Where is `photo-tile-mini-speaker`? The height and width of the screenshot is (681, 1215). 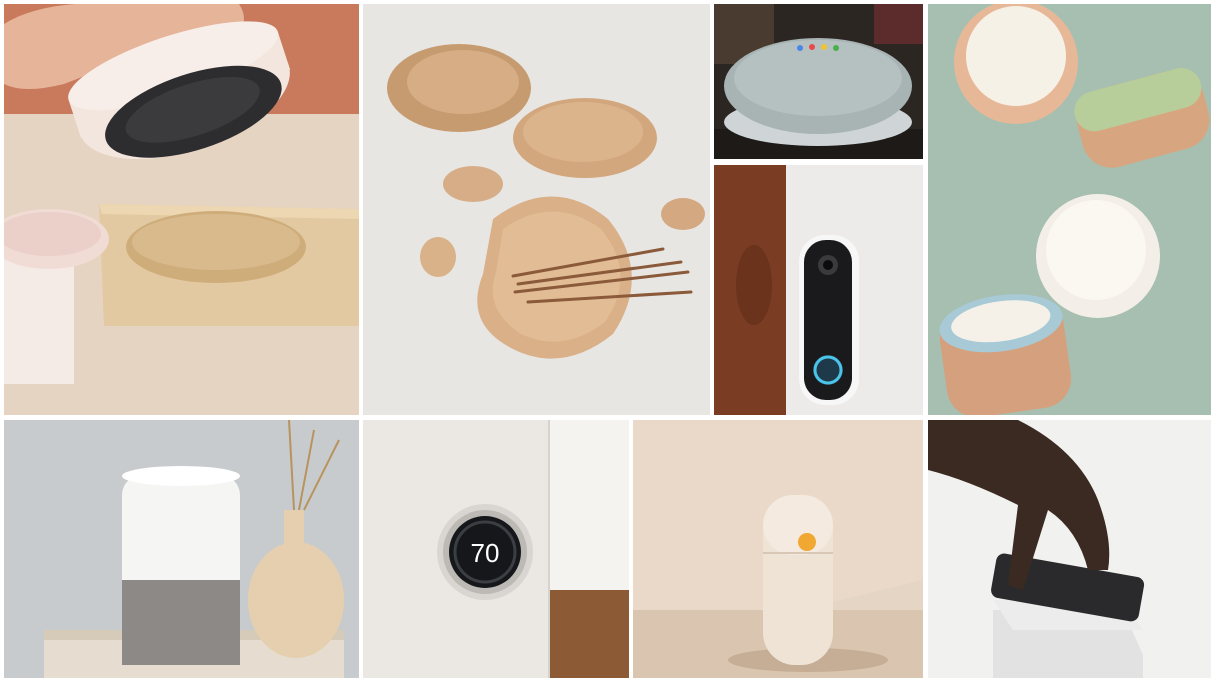
photo-tile-mini-speaker is located at coordinates (818, 81).